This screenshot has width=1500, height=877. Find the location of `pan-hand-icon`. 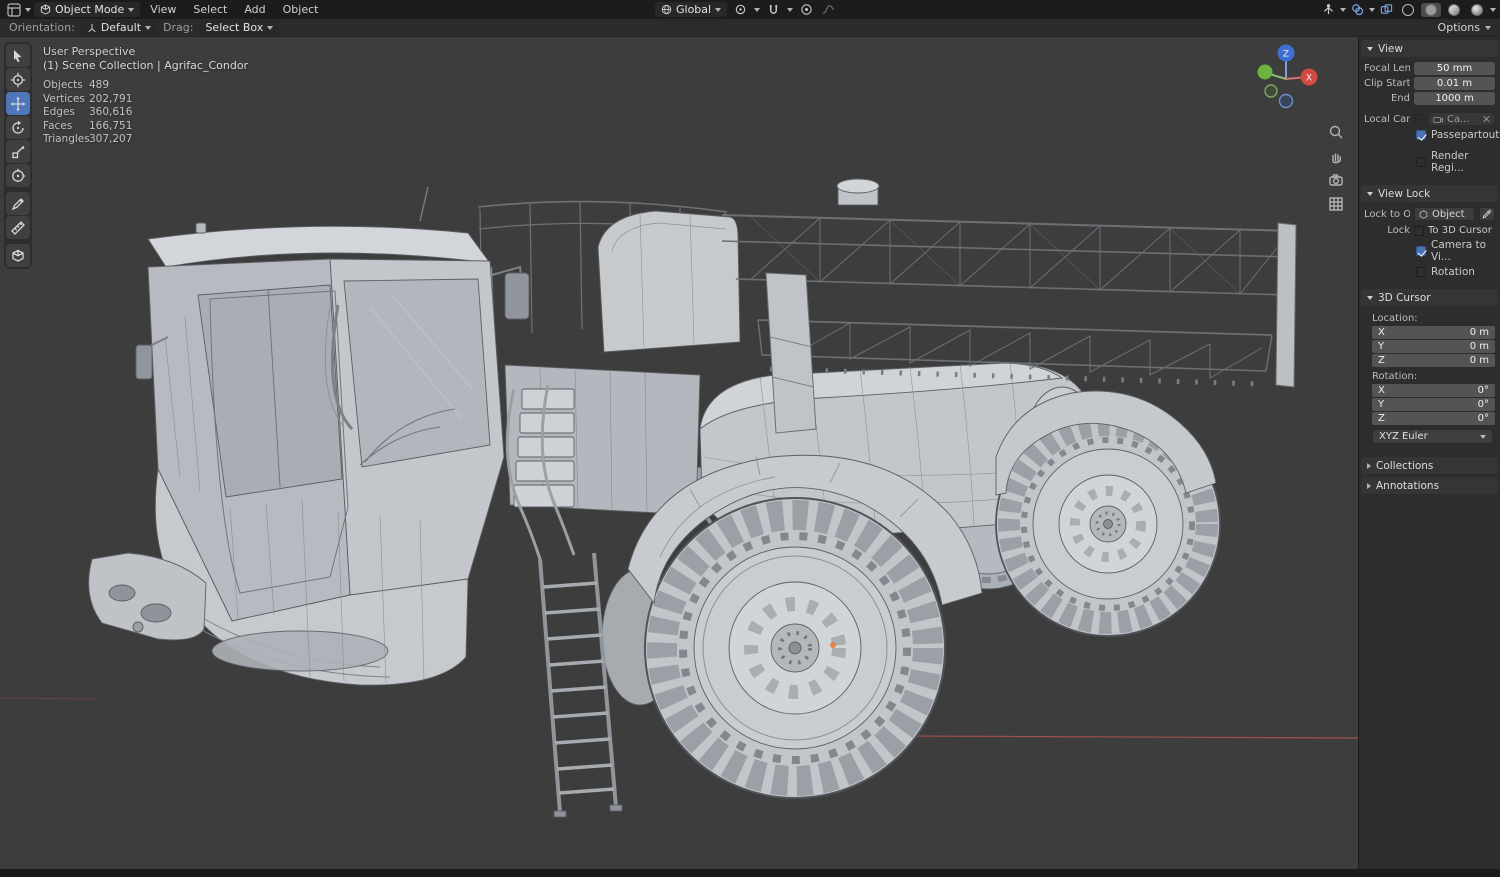

pan-hand-icon is located at coordinates (1336, 156).